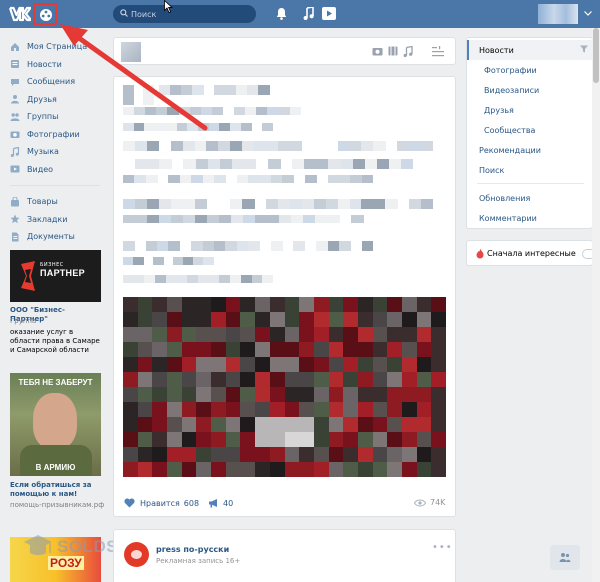  What do you see at coordinates (329, 13) in the screenshot?
I see `play-icon` at bounding box center [329, 13].